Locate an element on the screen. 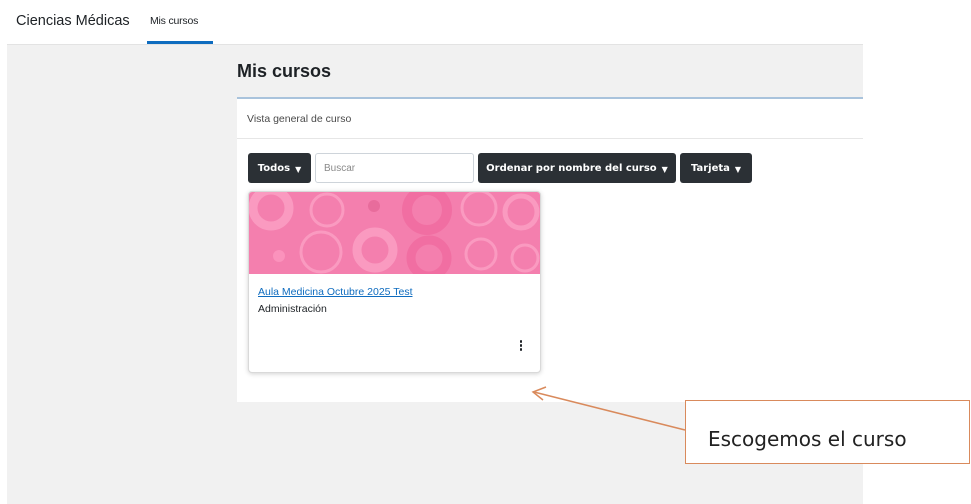 The height and width of the screenshot is (504, 971). view-label: Tarjeta is located at coordinates (710, 168).